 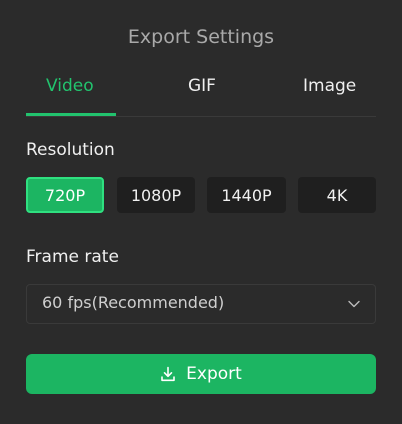 What do you see at coordinates (202, 86) in the screenshot?
I see `tab-gif: GIF` at bounding box center [202, 86].